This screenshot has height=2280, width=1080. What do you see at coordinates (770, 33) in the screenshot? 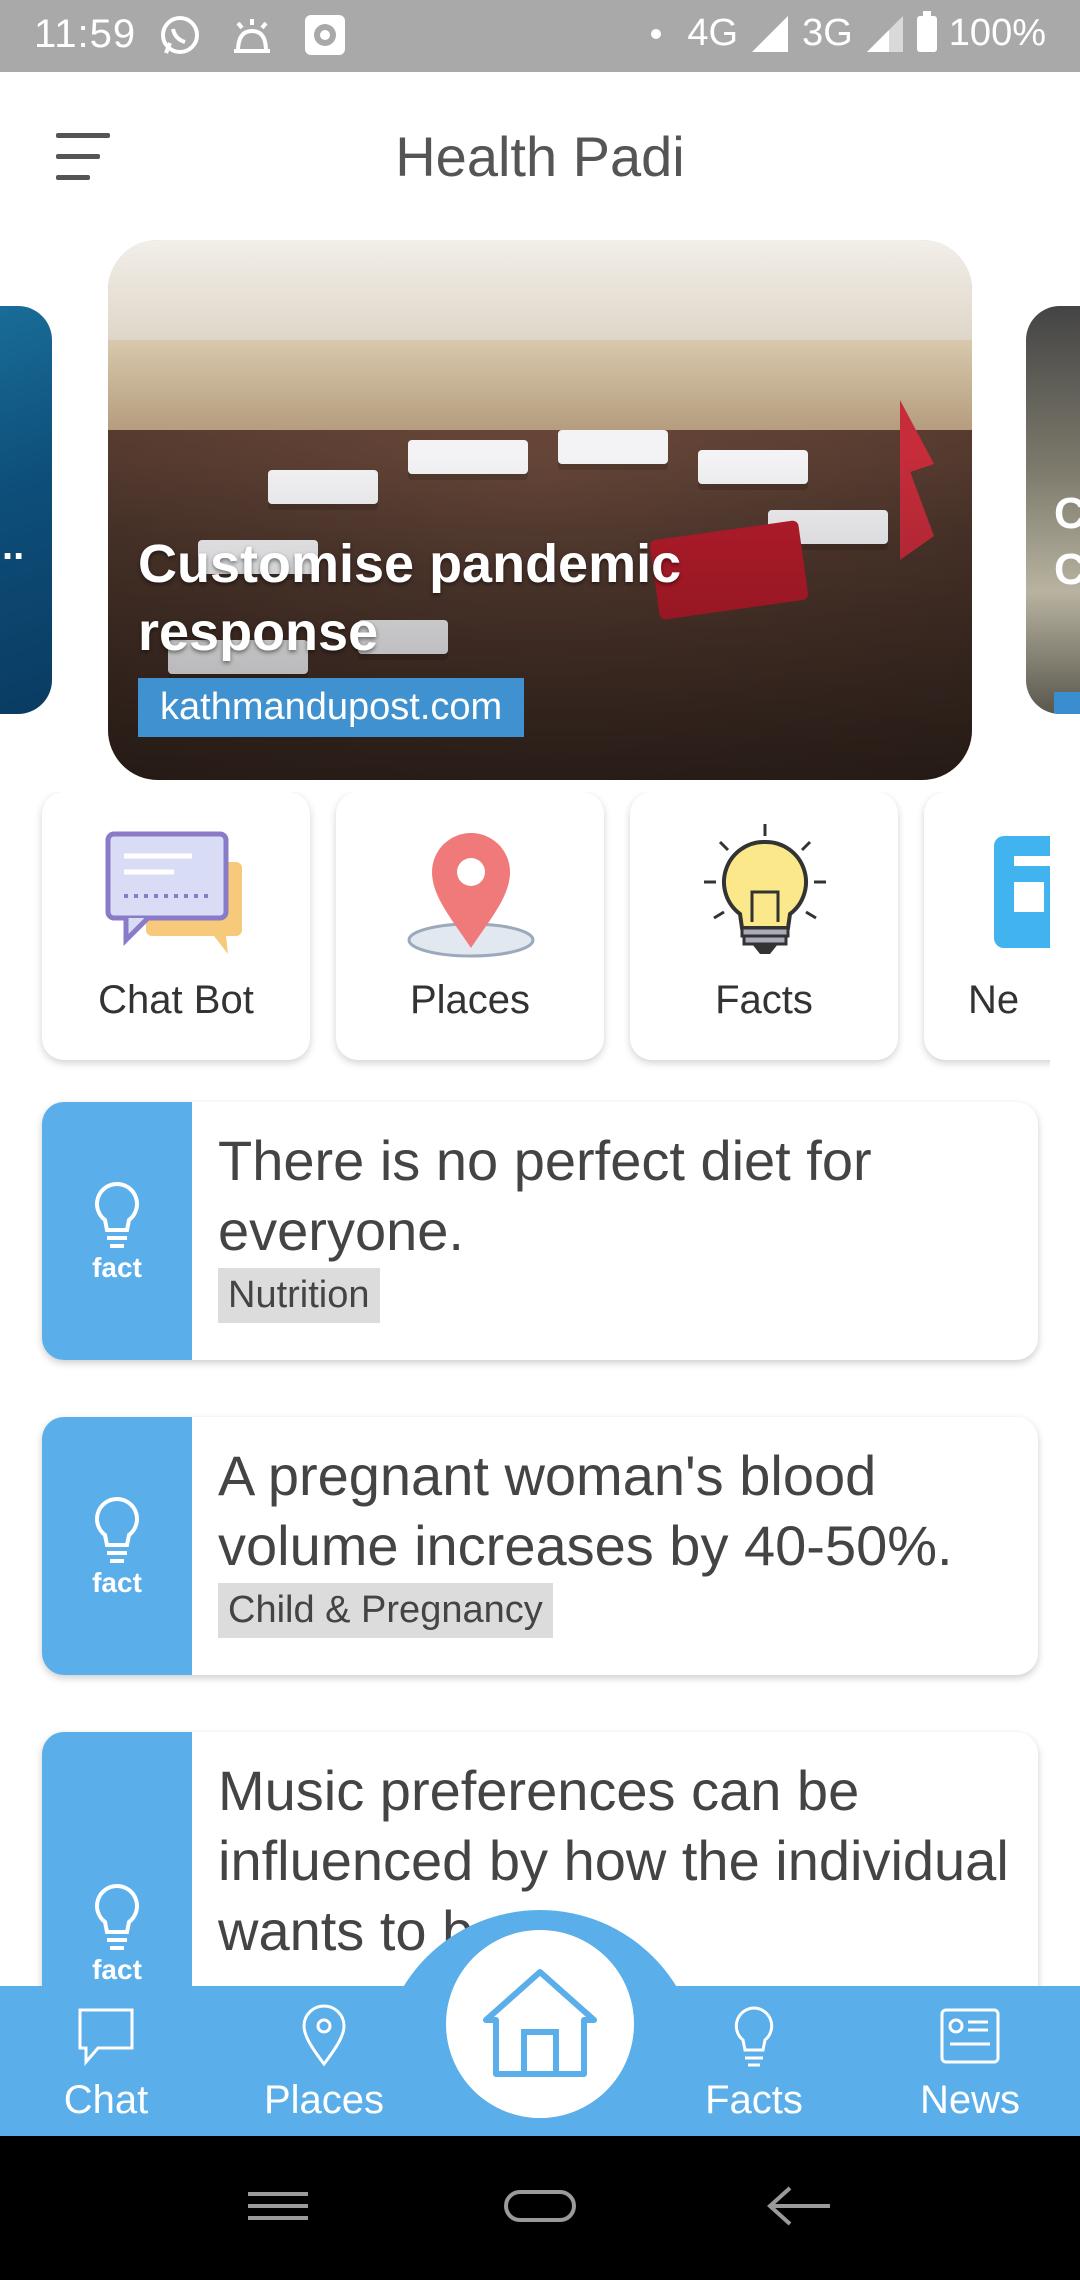
I see `signal-icon` at bounding box center [770, 33].